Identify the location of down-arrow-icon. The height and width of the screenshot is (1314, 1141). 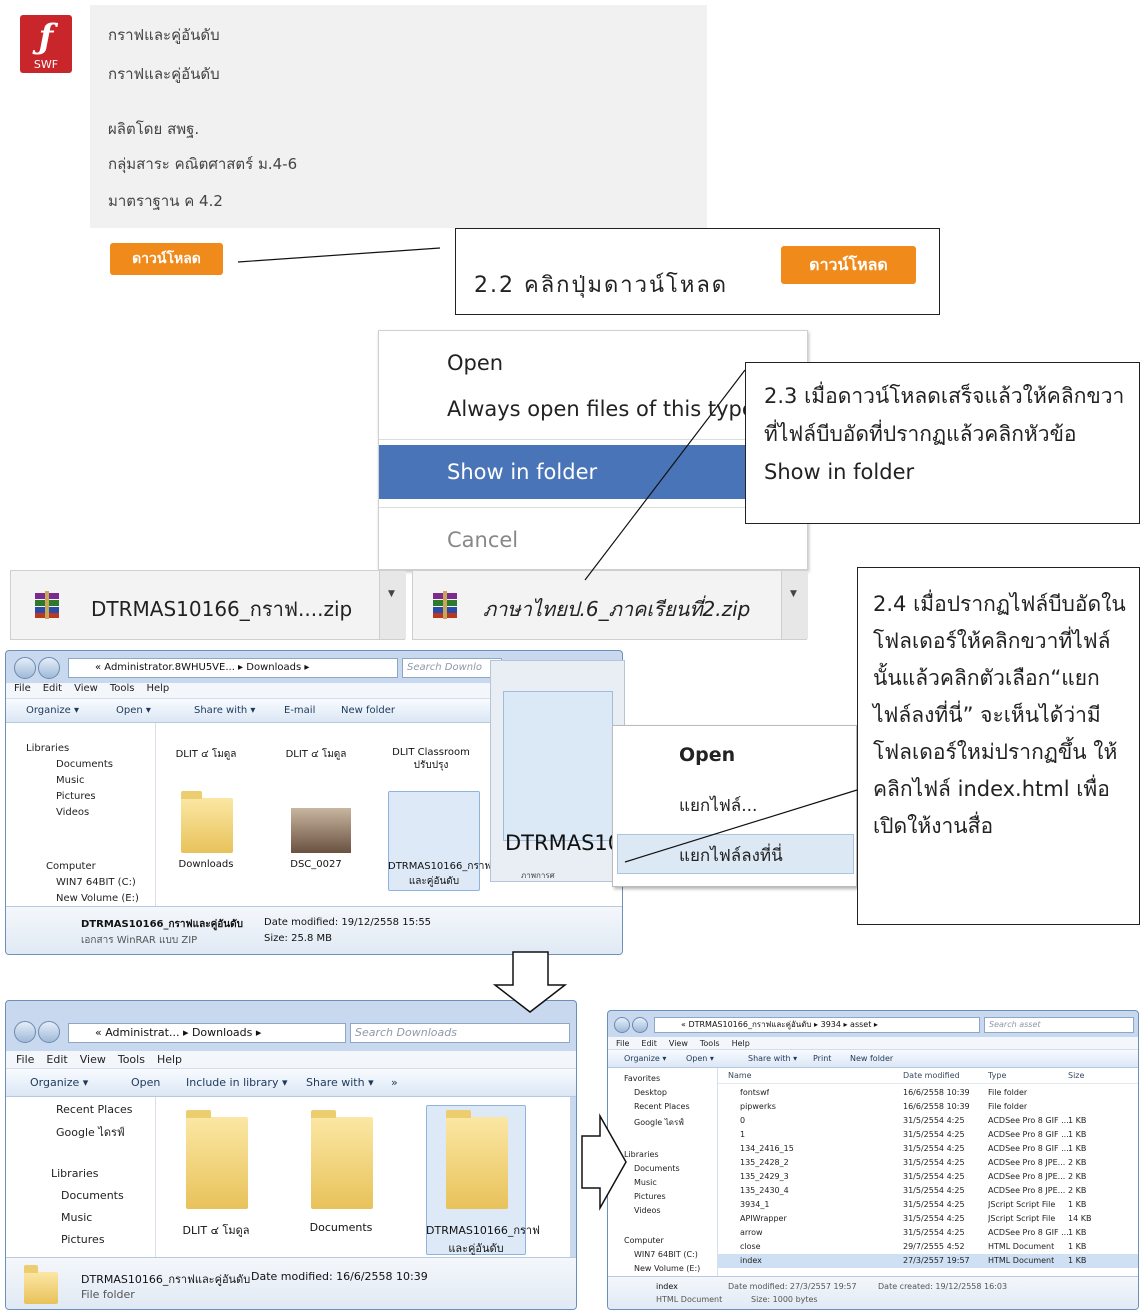
(530, 982).